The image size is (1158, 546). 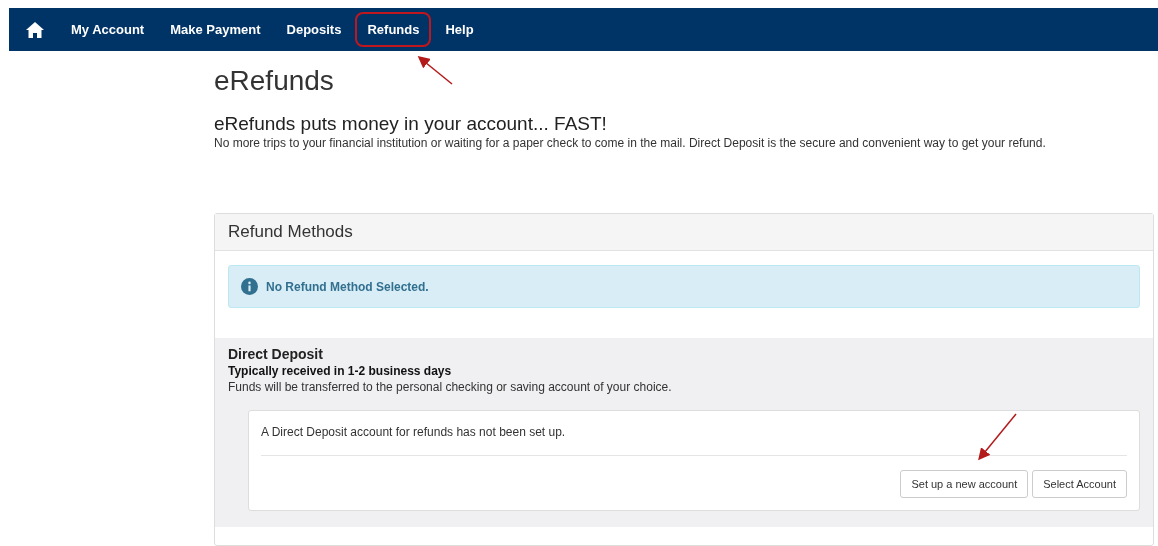 I want to click on method-subtitle: Typically received in 1-2 business days, so click(x=340, y=371).